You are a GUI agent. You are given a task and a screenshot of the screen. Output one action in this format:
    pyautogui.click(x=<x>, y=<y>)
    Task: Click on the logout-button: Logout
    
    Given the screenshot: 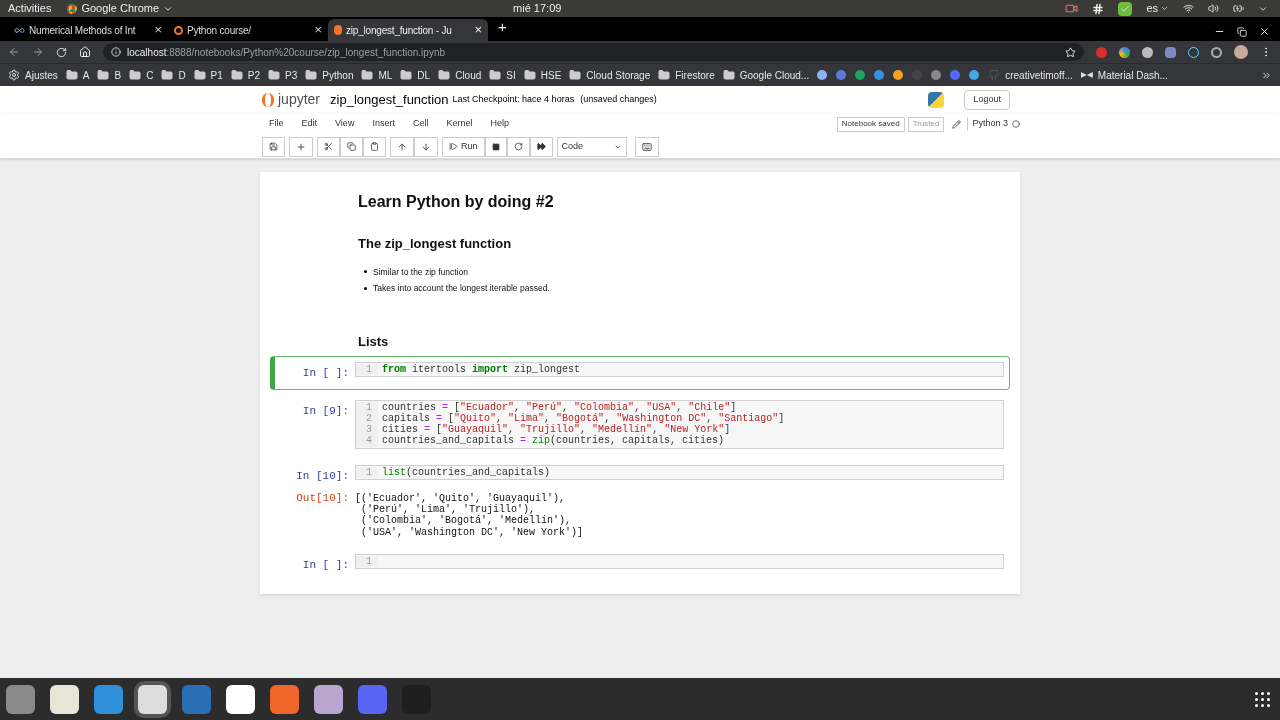 What is the action you would take?
    pyautogui.click(x=987, y=99)
    